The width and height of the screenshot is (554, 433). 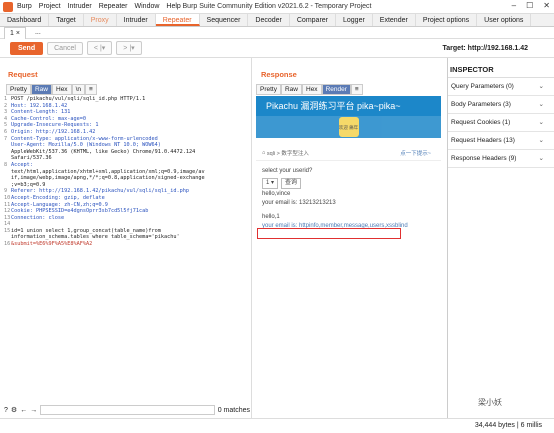 I want to click on inspector-resp-headers: Response Headers (9) ⌄, so click(x=501, y=159).